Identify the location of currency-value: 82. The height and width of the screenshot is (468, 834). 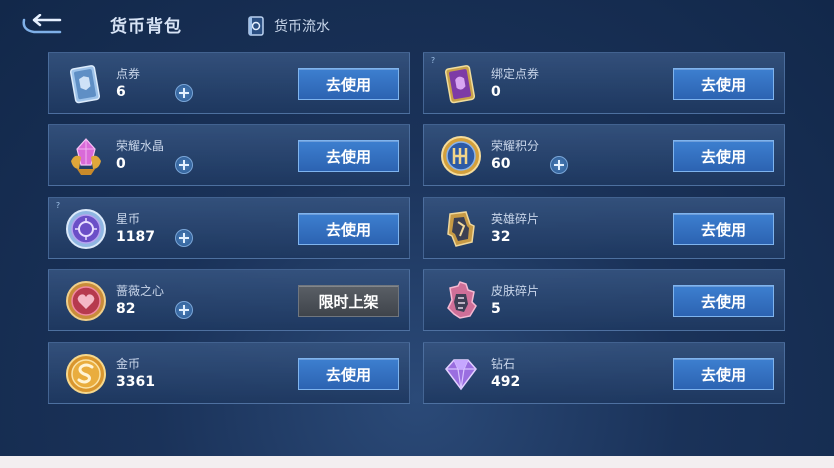
(126, 309).